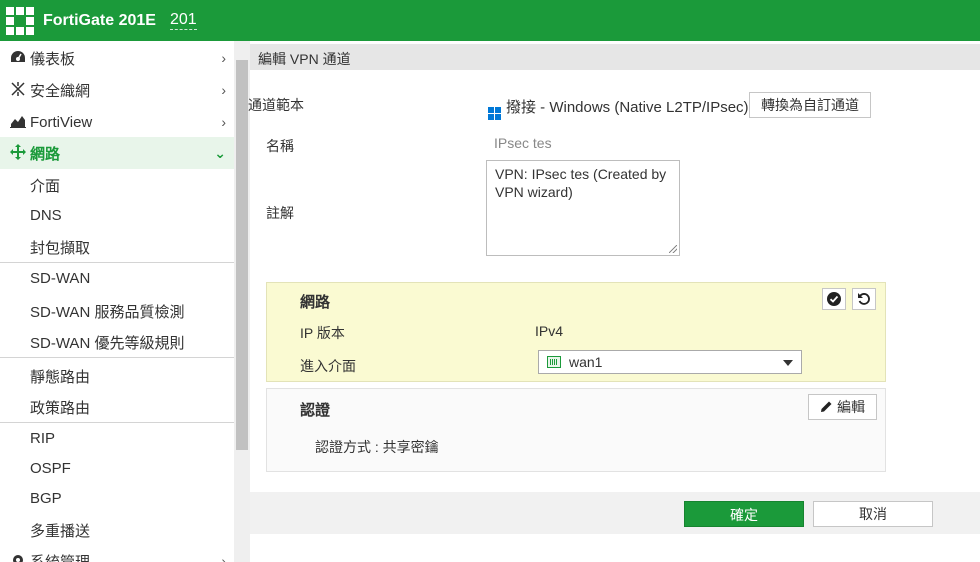 The image size is (980, 562). What do you see at coordinates (107, 311) in the screenshot?
I see `sidebar-subitem-sd-wan-sla: SD-WAN 服務品質檢測` at bounding box center [107, 311].